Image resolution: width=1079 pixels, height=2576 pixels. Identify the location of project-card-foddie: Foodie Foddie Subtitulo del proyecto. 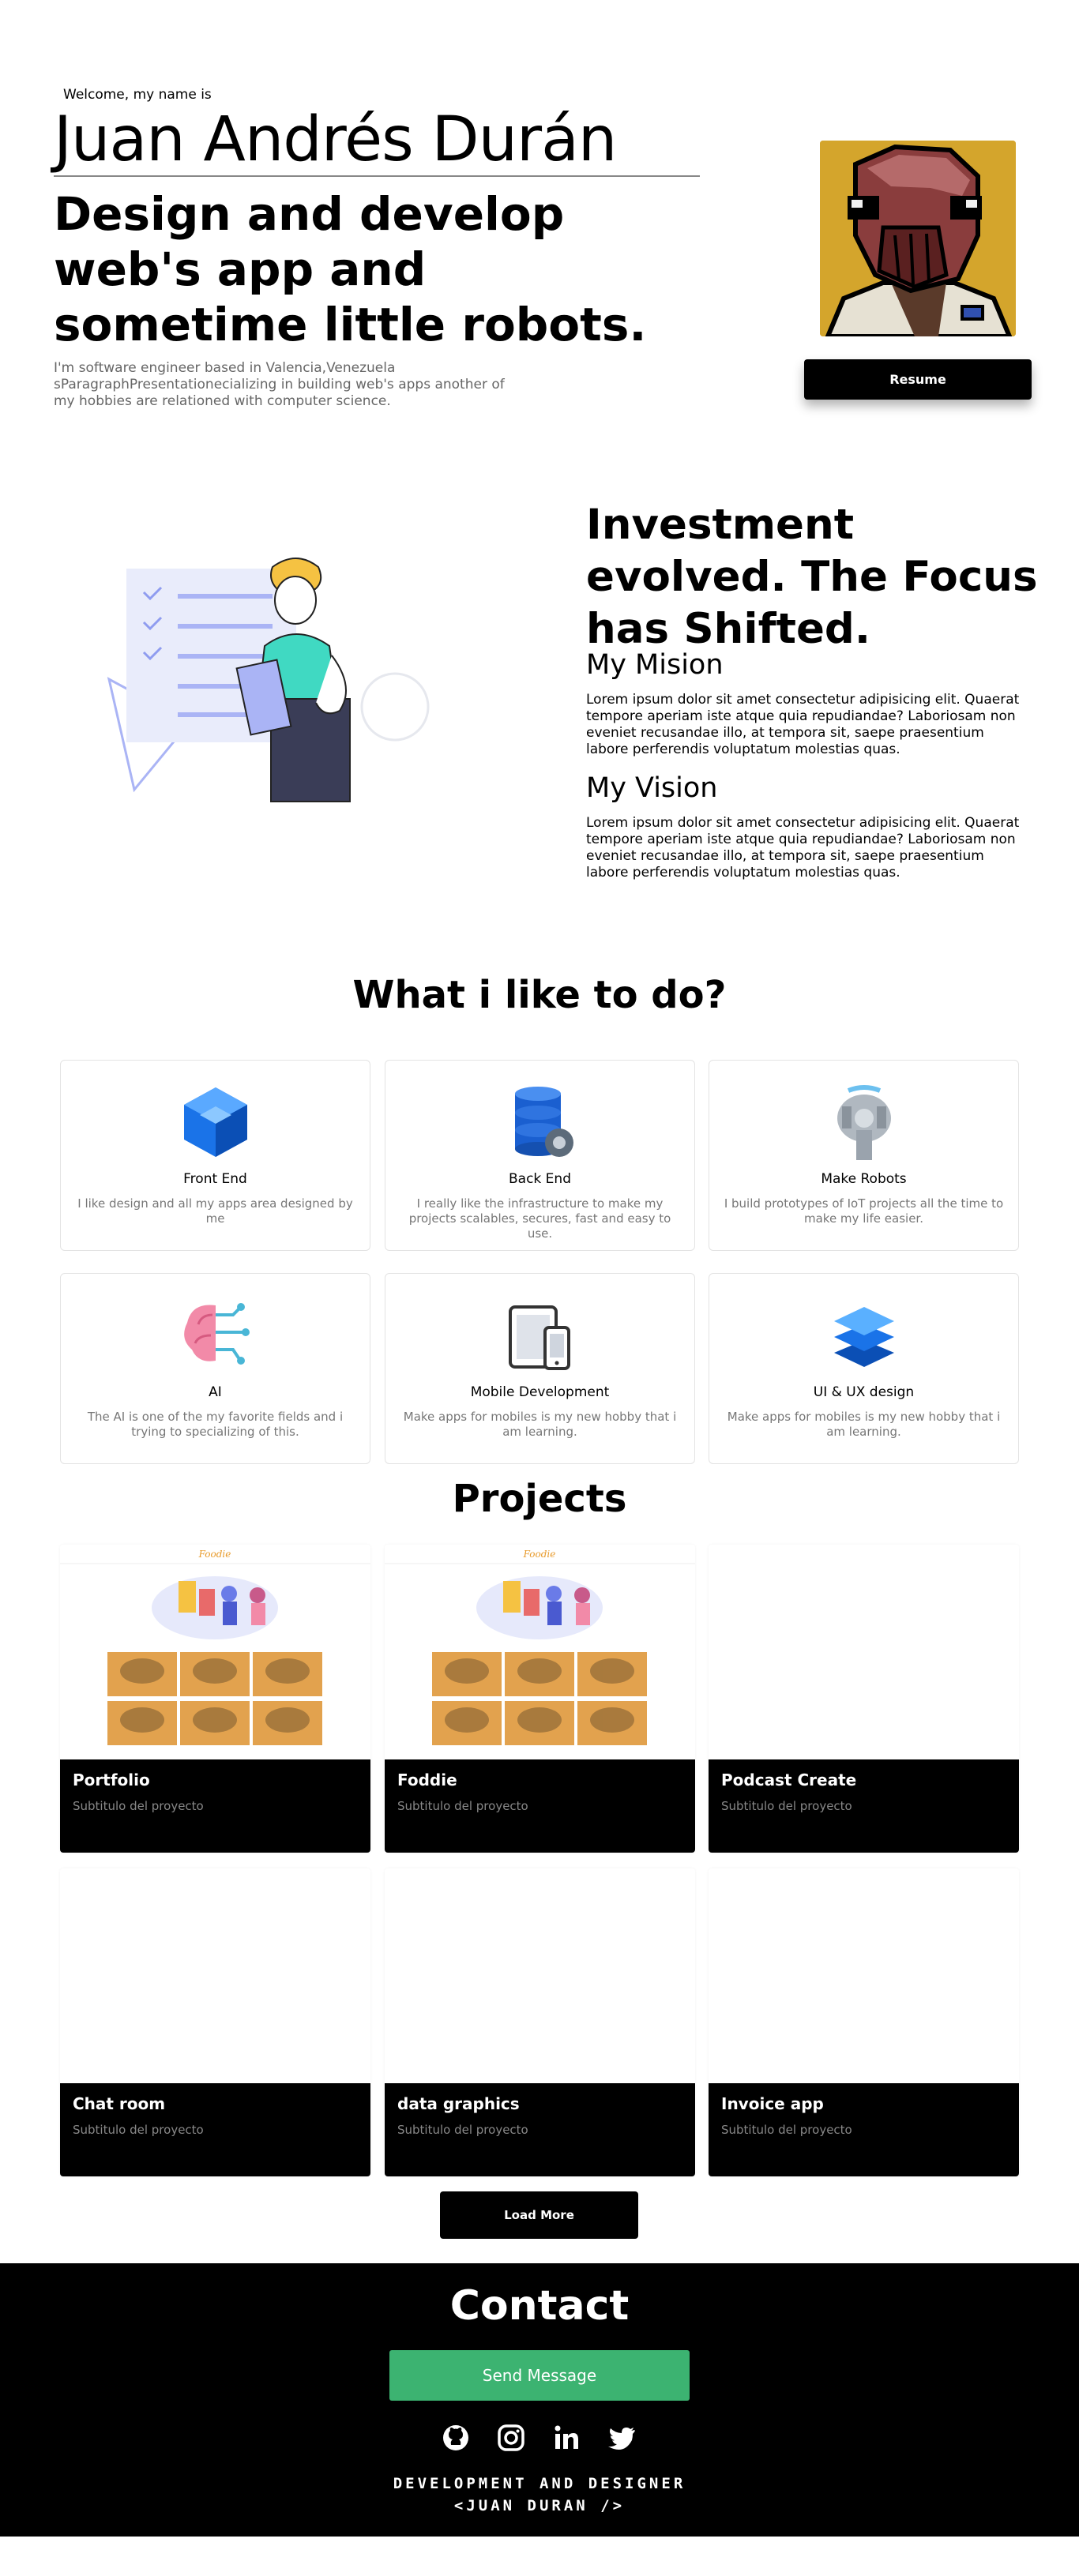
(540, 1699).